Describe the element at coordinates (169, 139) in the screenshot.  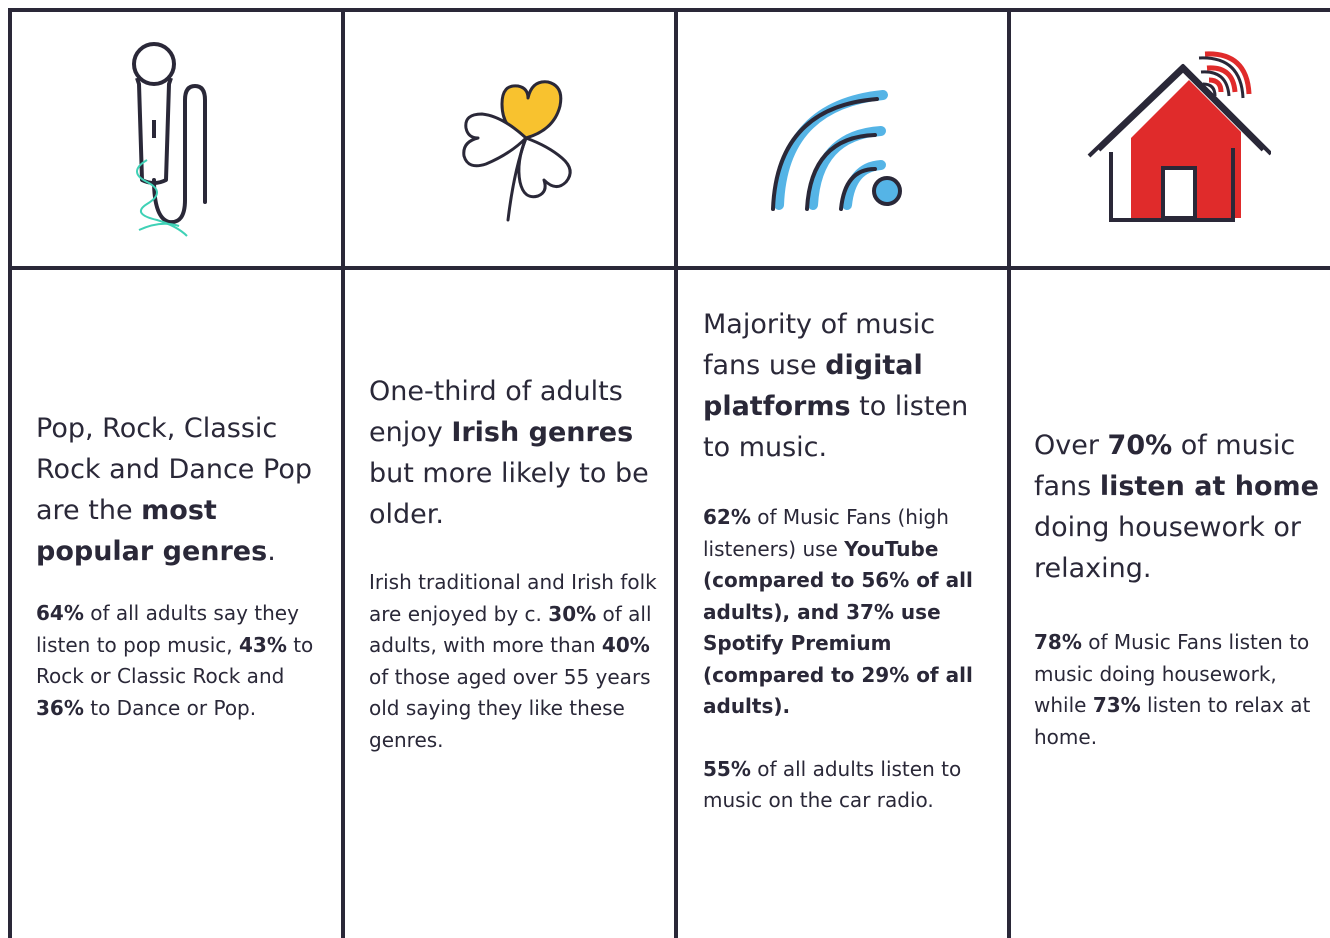
I see `microphone-icon` at that location.